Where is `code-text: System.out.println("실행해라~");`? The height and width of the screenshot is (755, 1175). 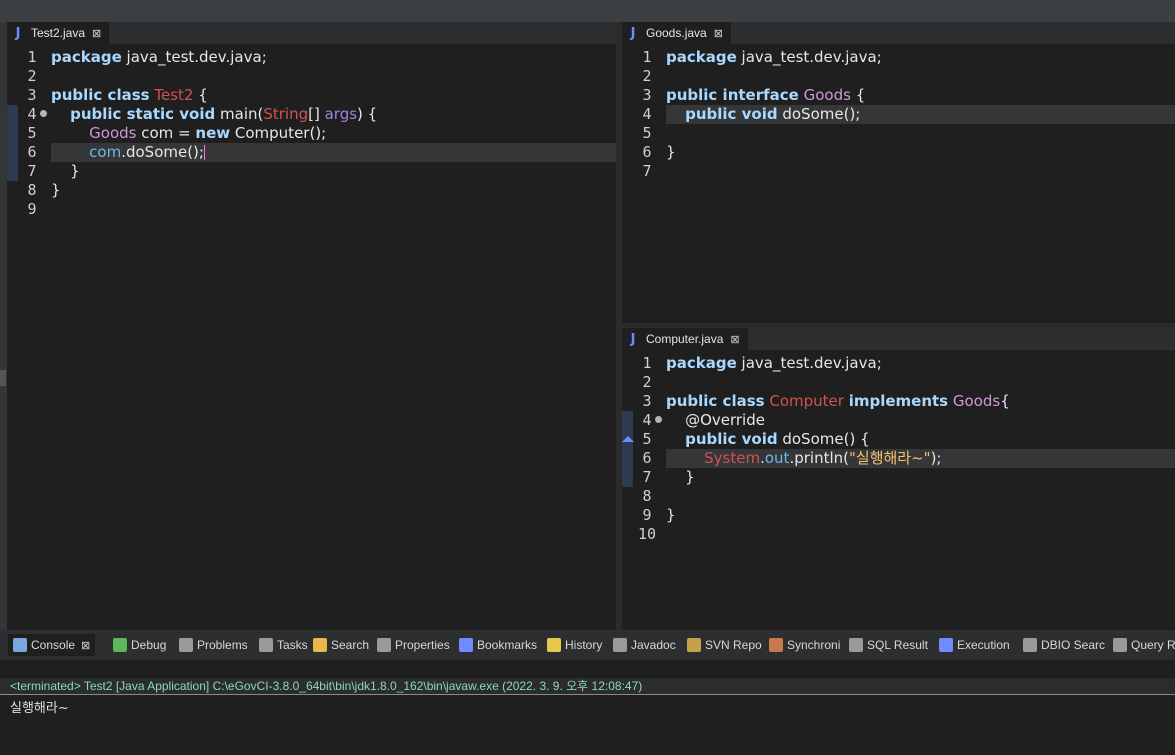 code-text: System.out.println("실행해라~"); is located at coordinates (920, 458).